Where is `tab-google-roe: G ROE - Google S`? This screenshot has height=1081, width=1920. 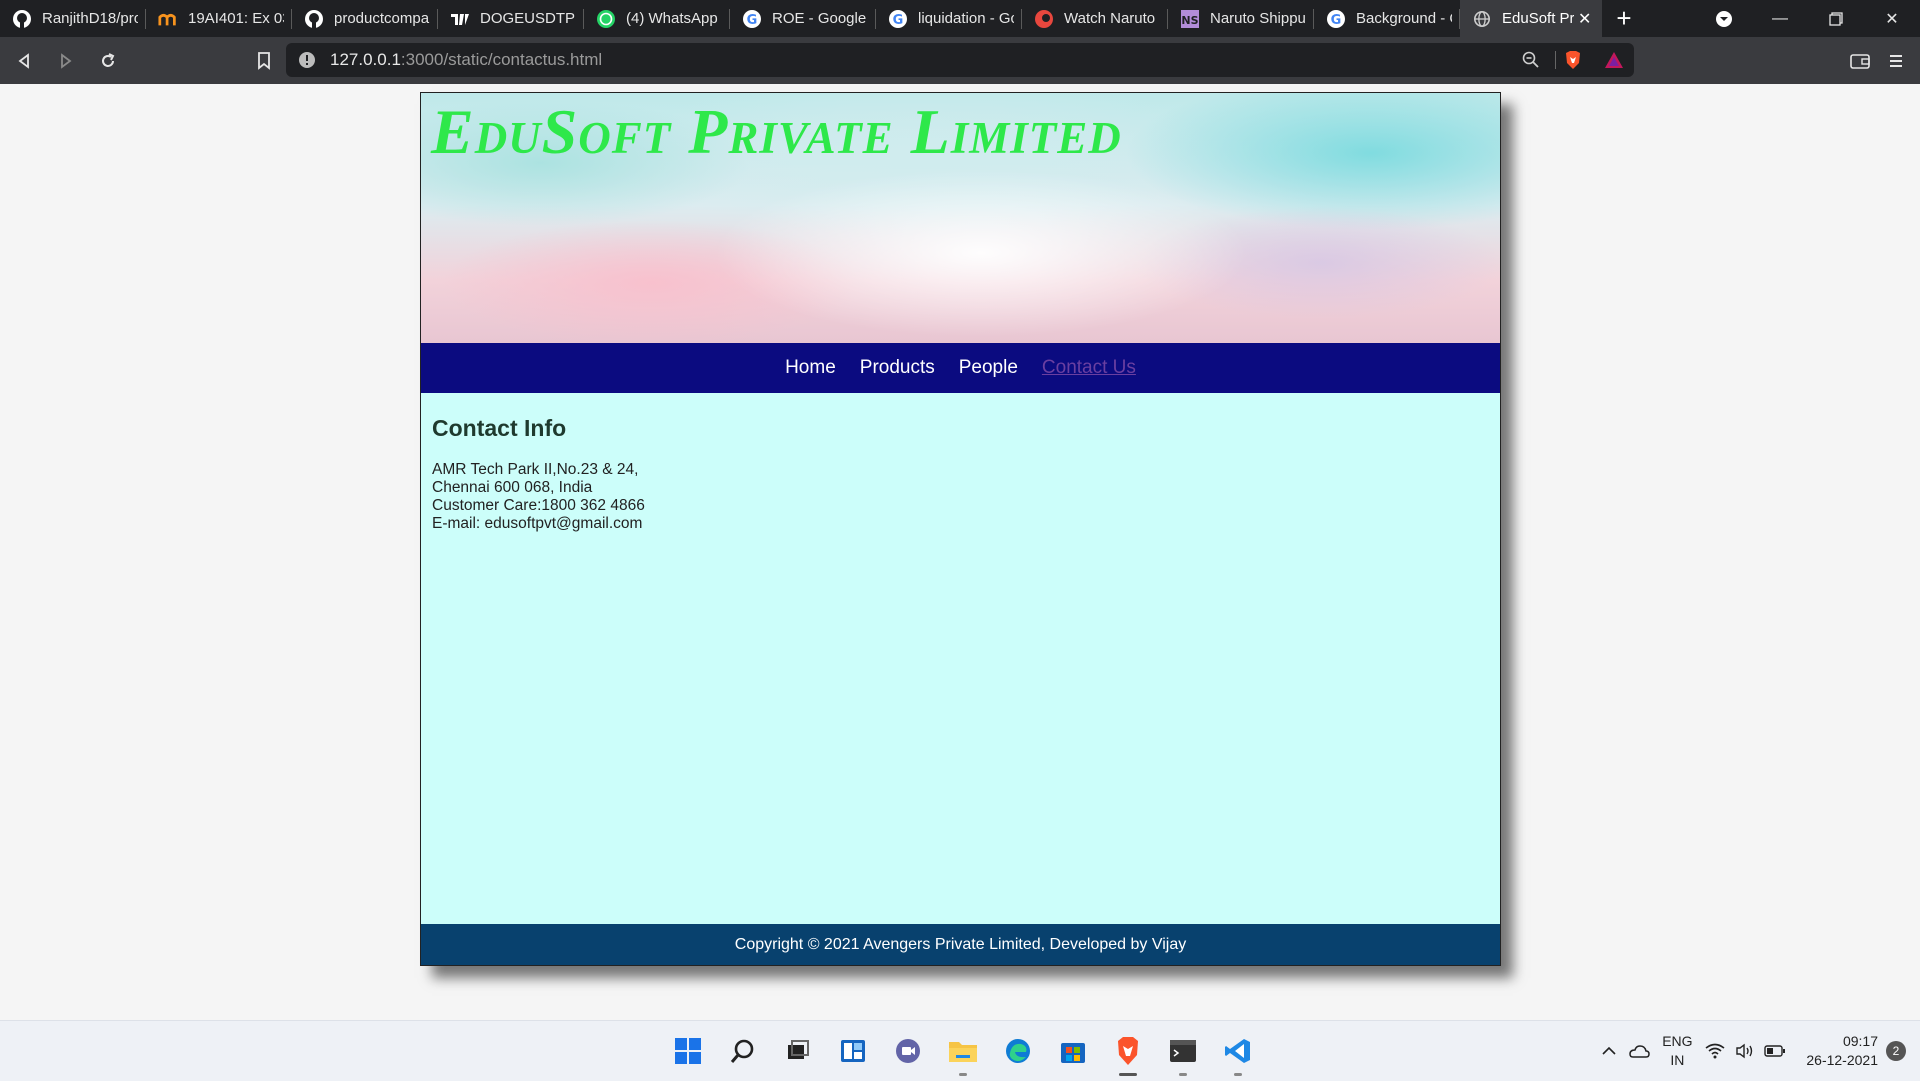 tab-google-roe: G ROE - Google S is located at coordinates (803, 18).